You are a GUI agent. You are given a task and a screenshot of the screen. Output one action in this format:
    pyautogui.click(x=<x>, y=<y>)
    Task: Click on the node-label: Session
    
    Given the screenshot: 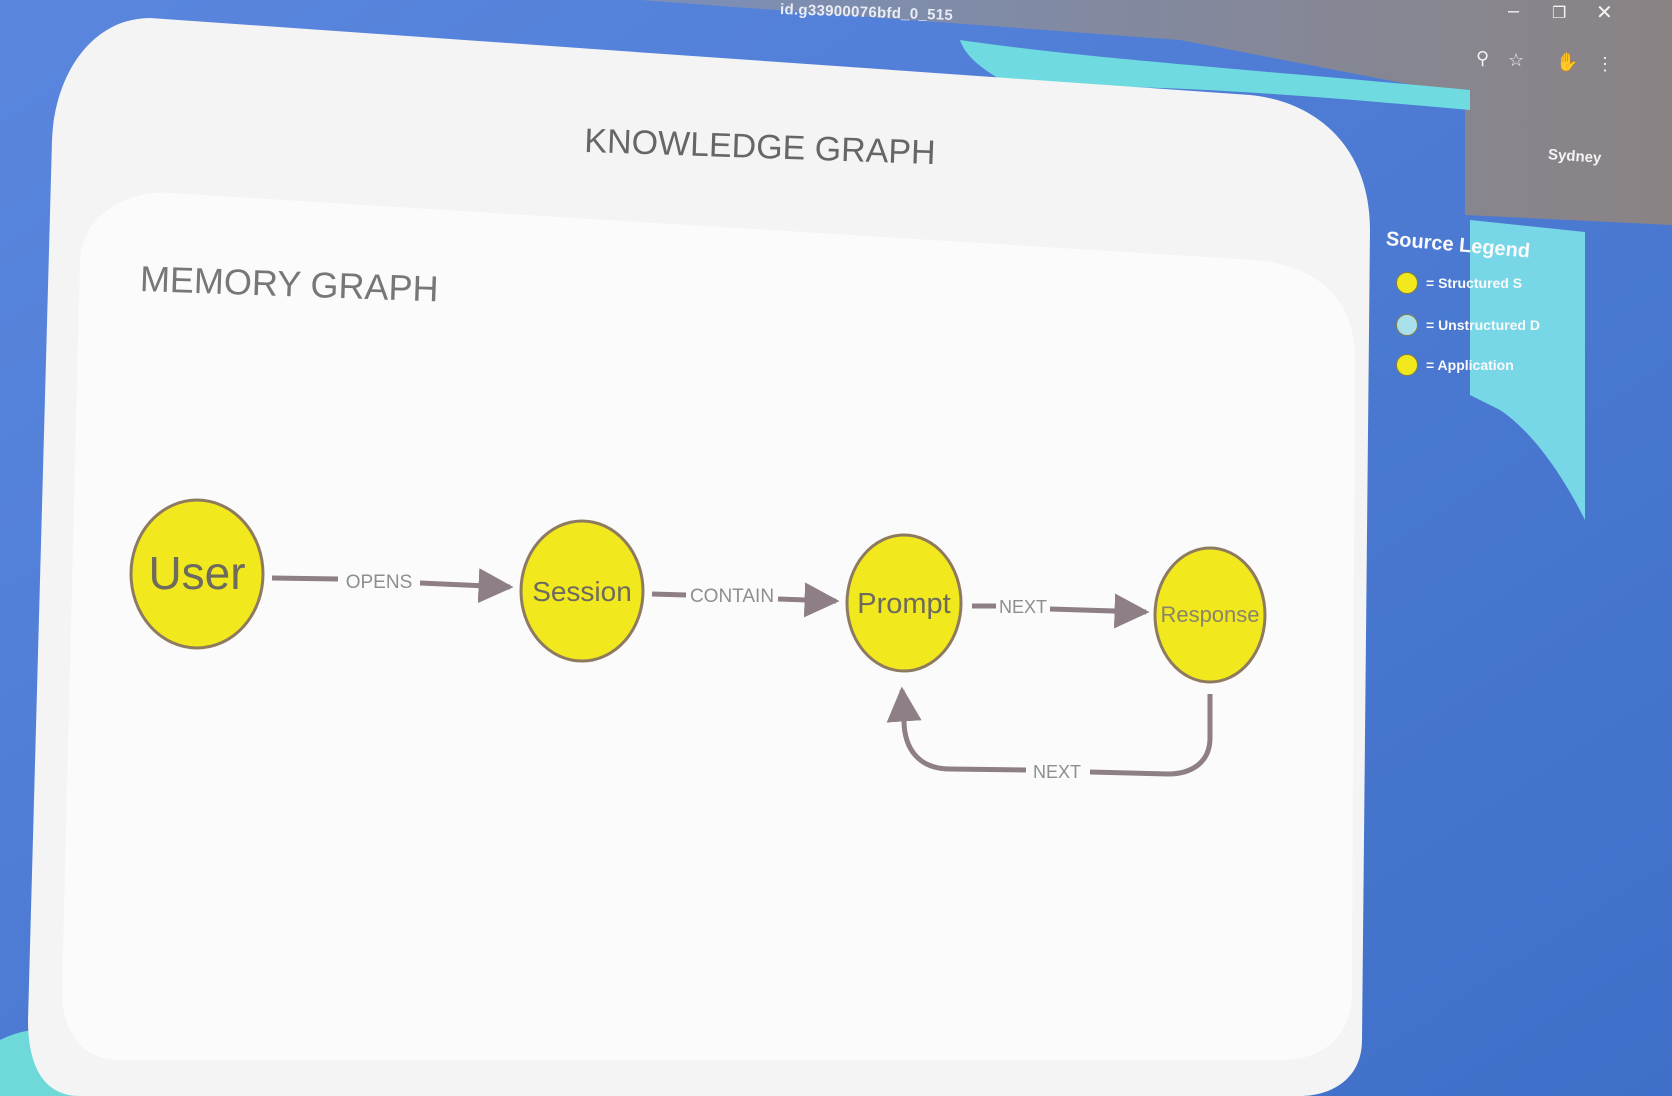 What is the action you would take?
    pyautogui.click(x=582, y=591)
    